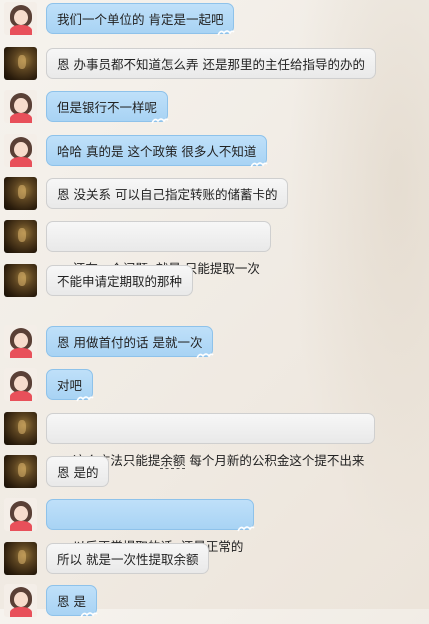 This screenshot has width=429, height=624. I want to click on message-text: 哈哈 真的是 这个政策 很多人不知道, so click(157, 151).